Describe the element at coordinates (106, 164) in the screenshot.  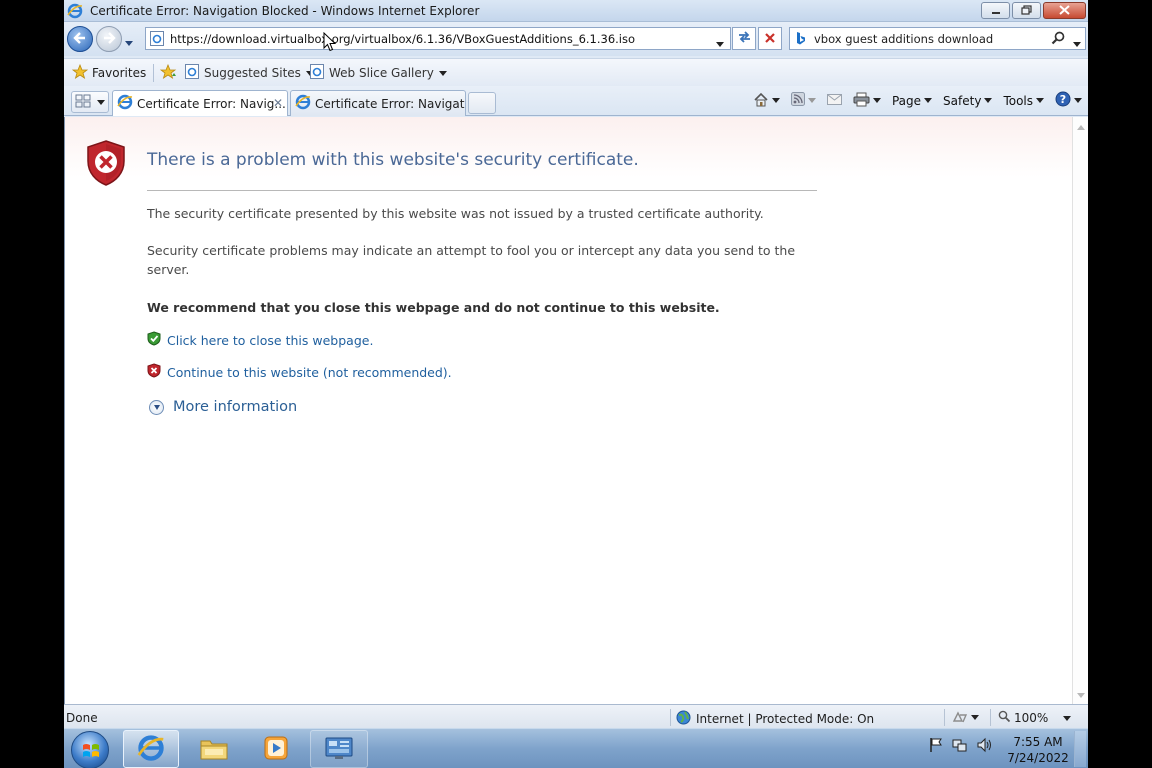
I see `shield-error-icon` at that location.